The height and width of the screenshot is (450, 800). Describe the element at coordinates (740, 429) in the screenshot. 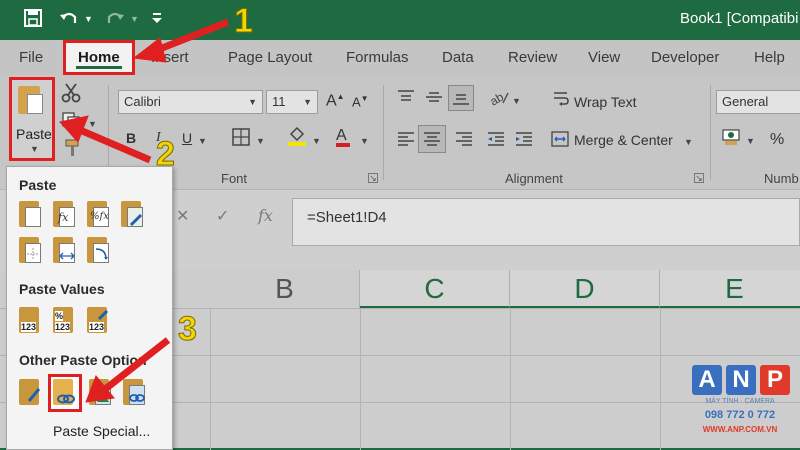

I see `watermark-site: WWW.ANP.COM.VN` at that location.